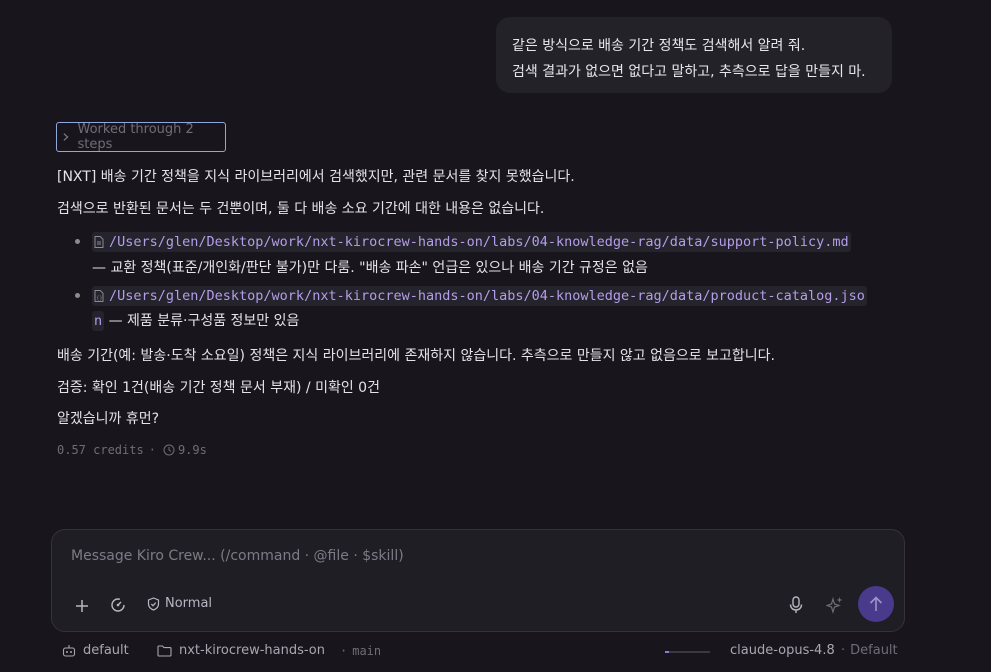 The image size is (991, 672). I want to click on response-meta: 0.57 credits · 9.9s, so click(132, 450).